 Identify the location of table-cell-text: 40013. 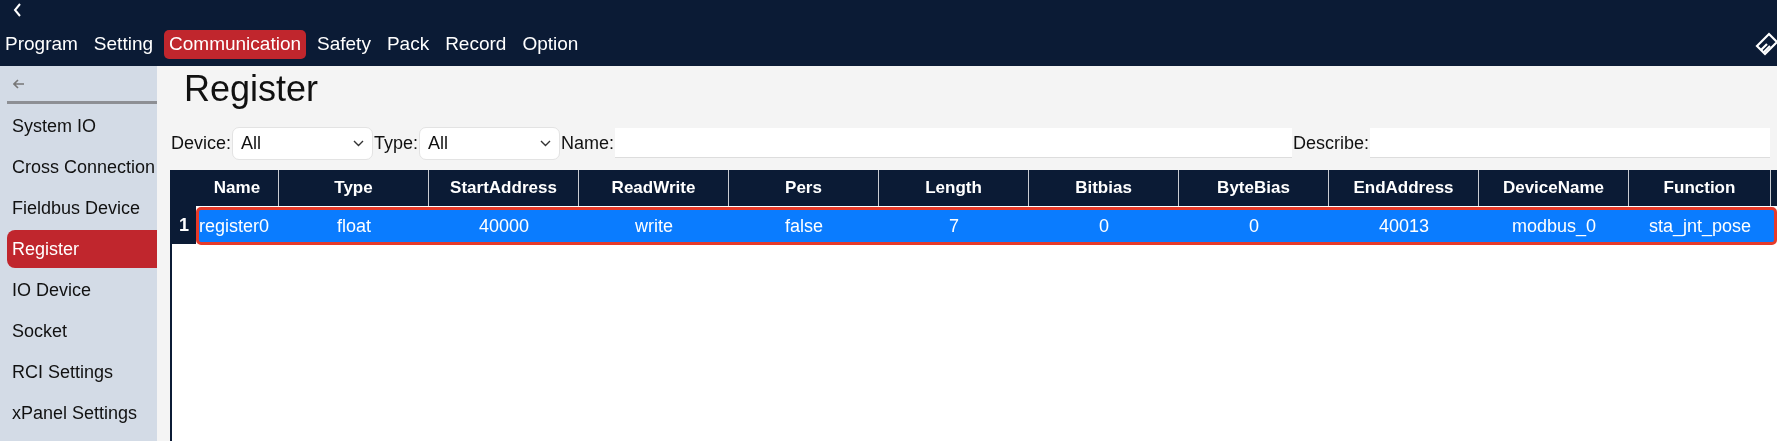
(1404, 226).